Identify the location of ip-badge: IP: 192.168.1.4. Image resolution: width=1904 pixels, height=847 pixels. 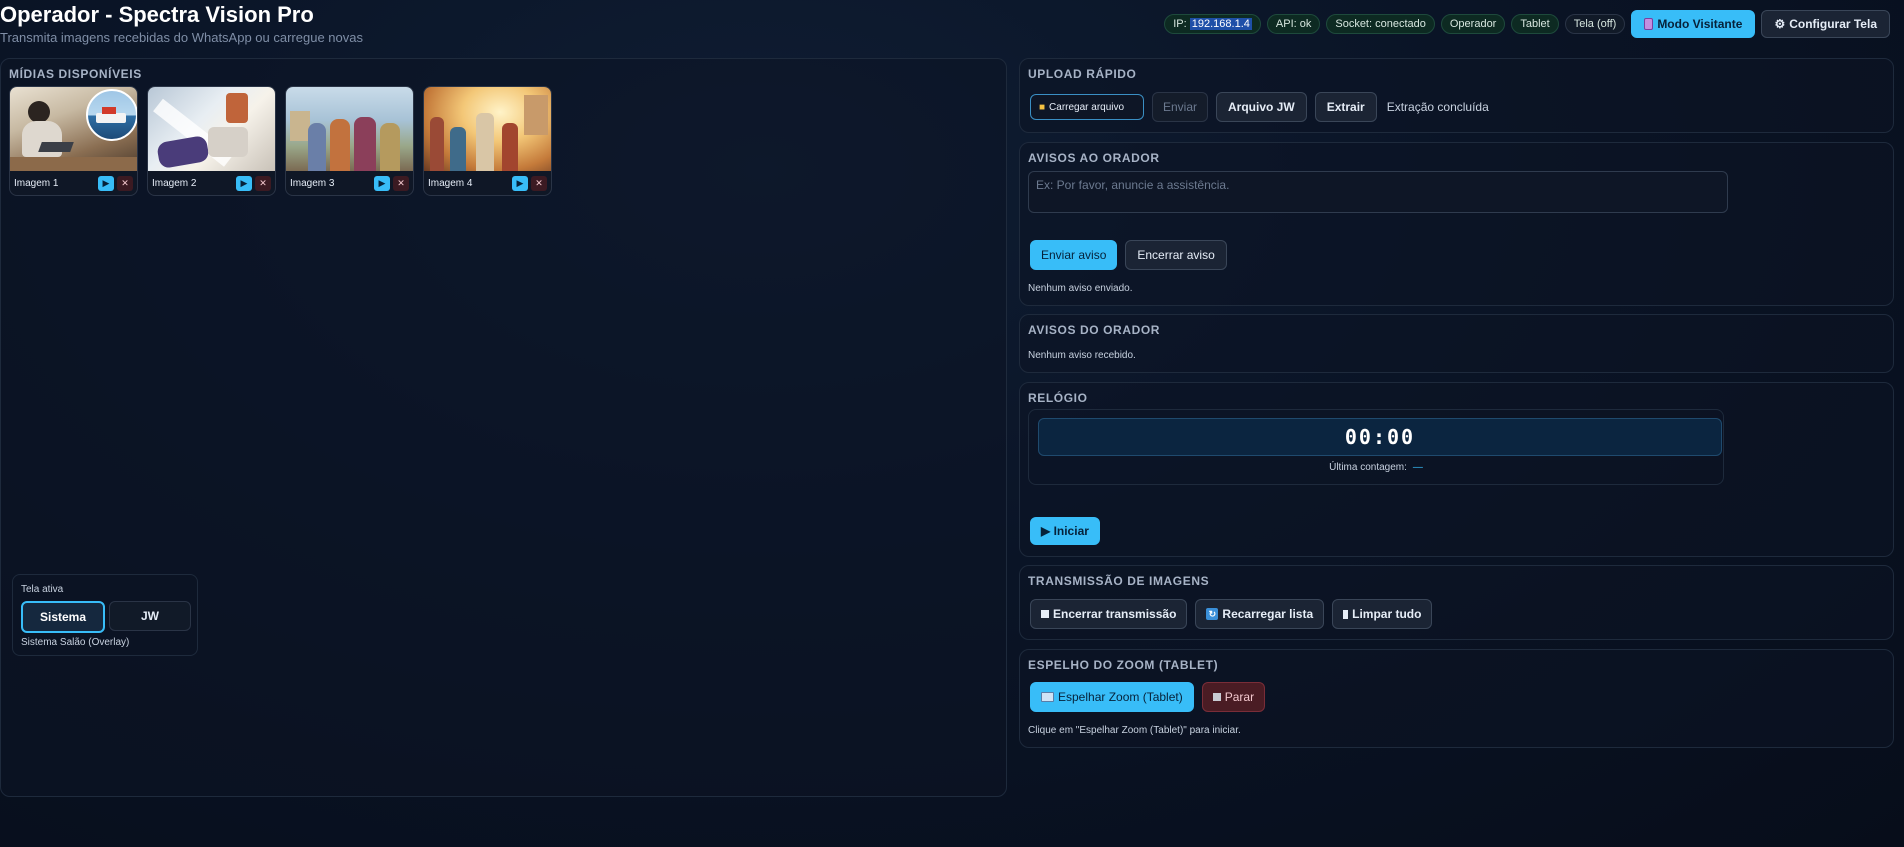
(1212, 24).